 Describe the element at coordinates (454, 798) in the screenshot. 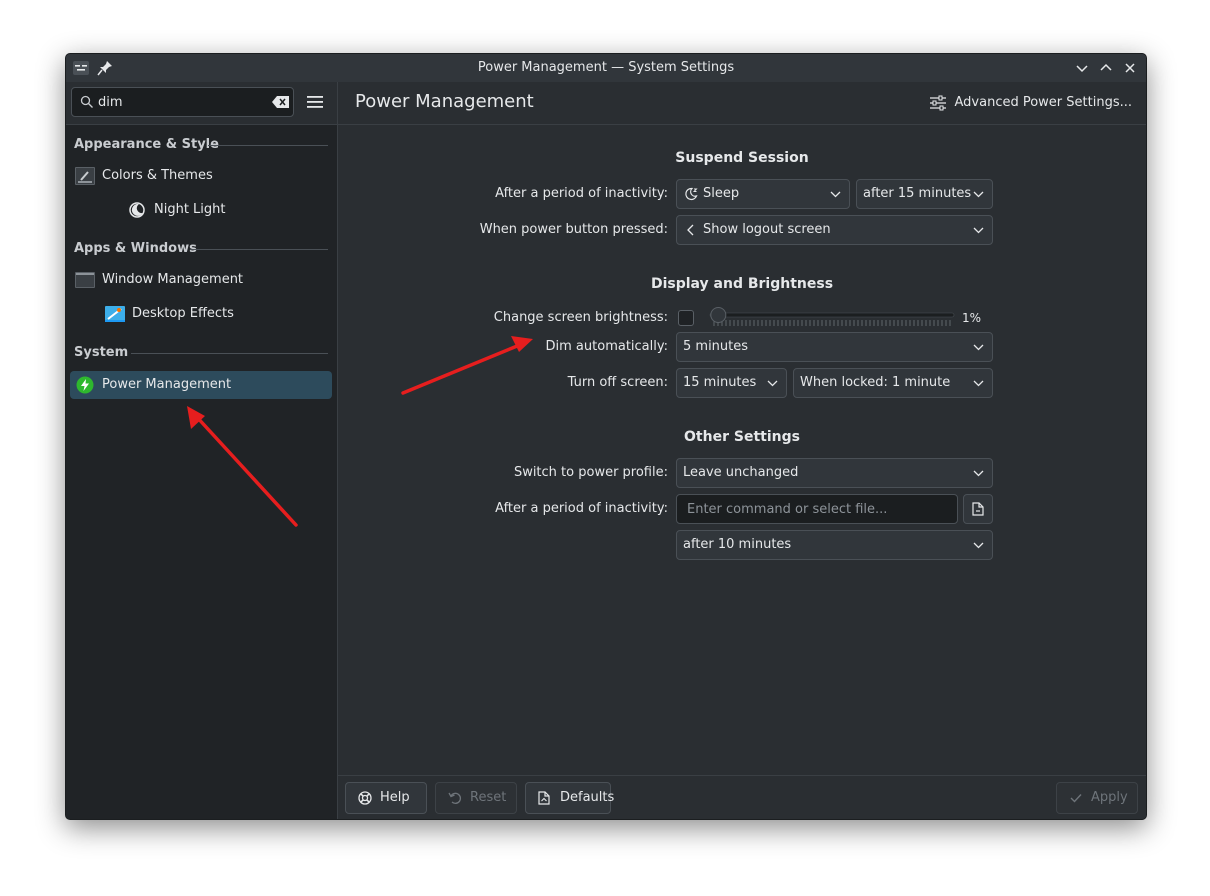

I see `undo-icon` at that location.